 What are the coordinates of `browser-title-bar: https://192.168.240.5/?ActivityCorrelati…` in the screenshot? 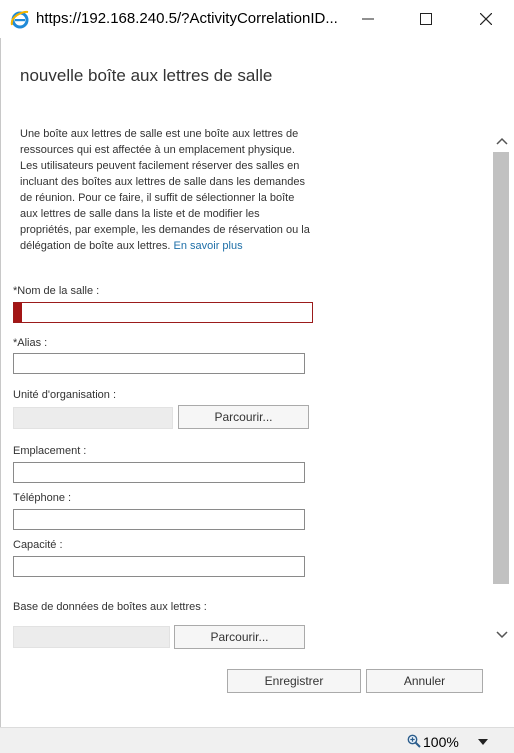 It's located at (257, 19).